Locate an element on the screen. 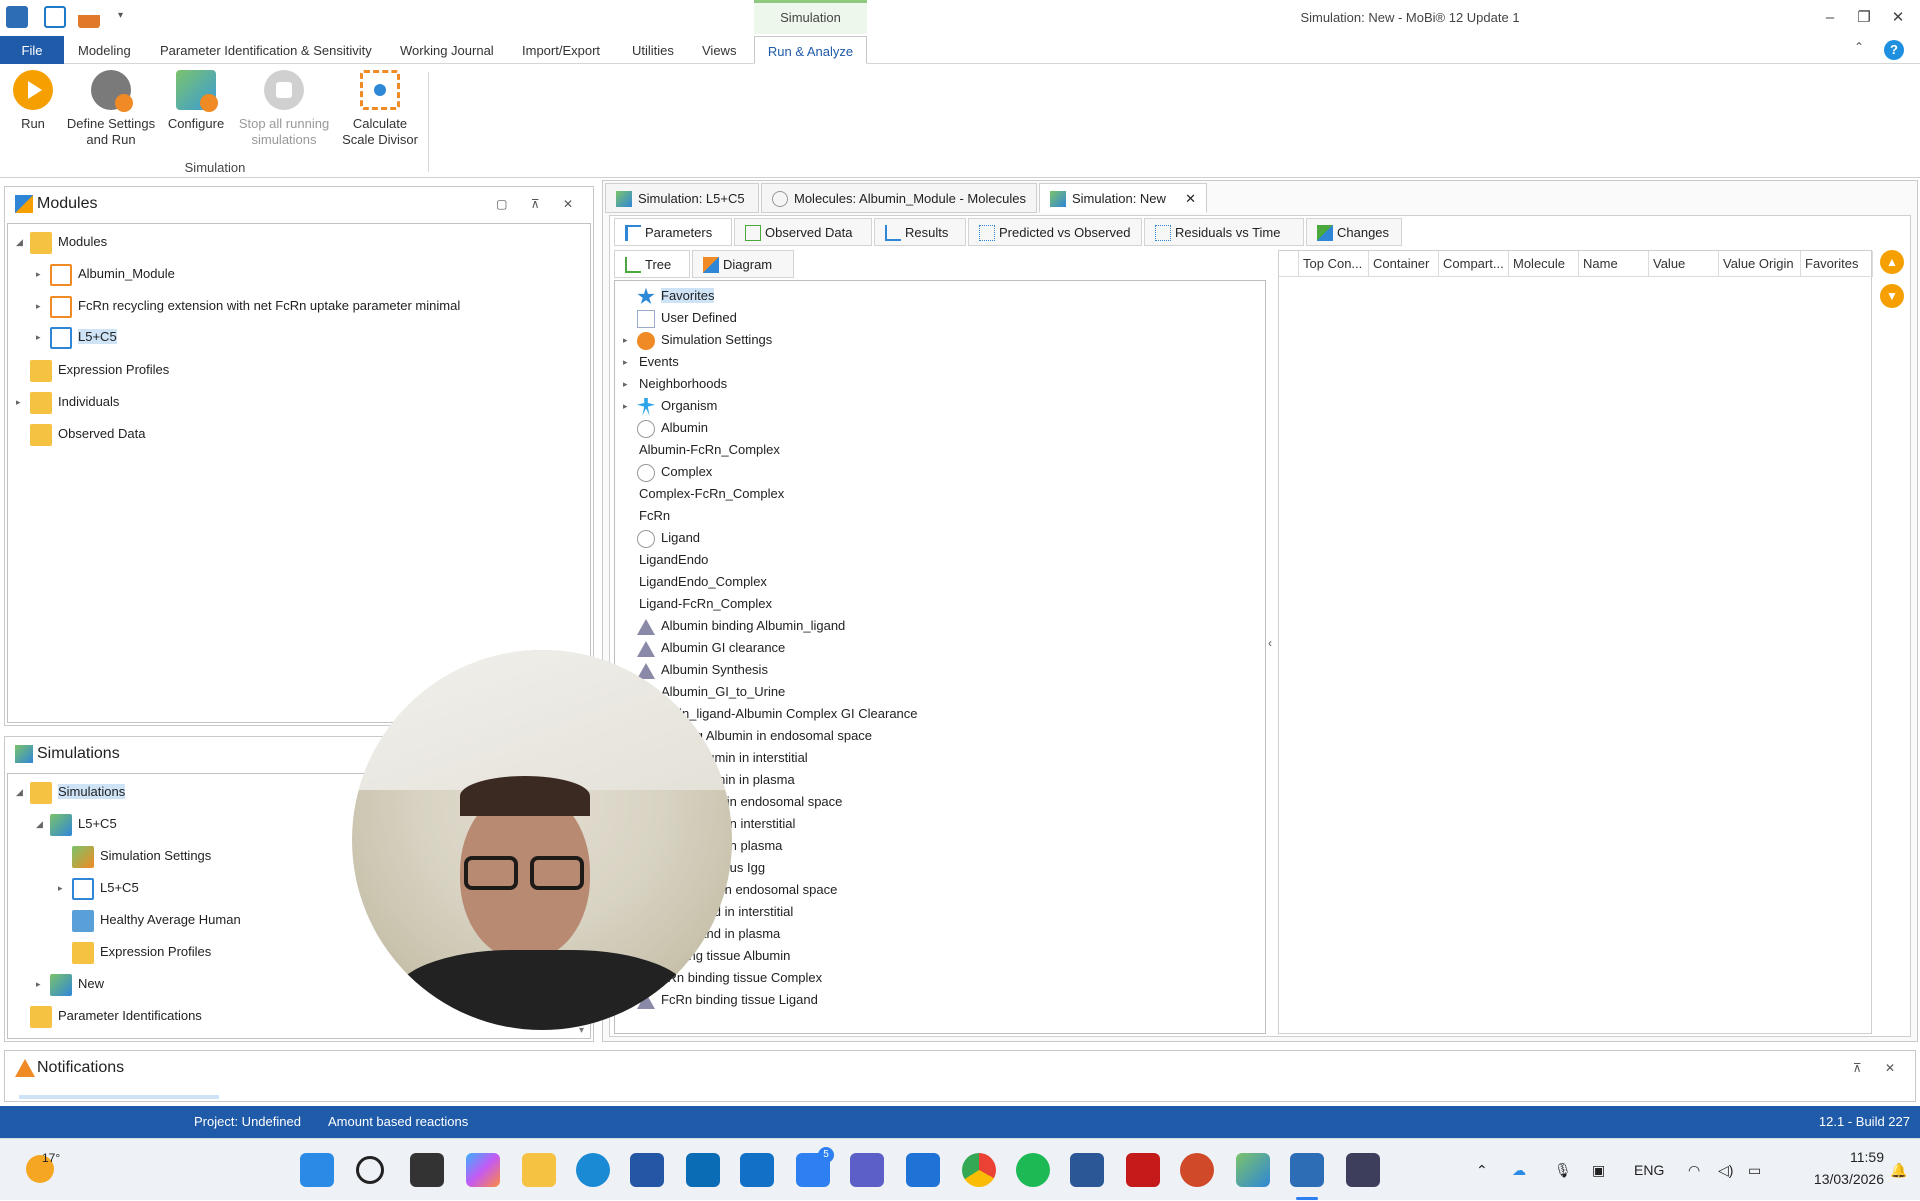  col-container: Container is located at coordinates (1404, 264).